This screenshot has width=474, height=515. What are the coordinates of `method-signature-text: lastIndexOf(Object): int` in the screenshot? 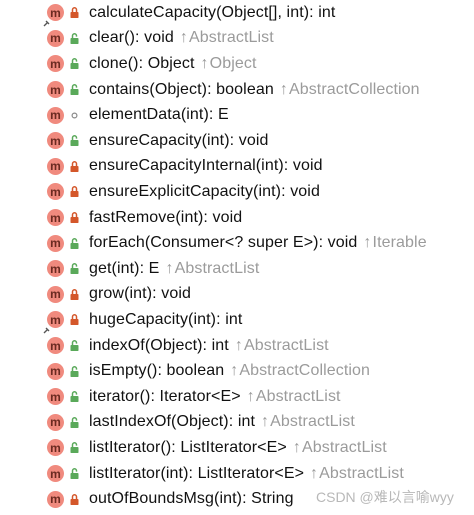 It's located at (172, 422).